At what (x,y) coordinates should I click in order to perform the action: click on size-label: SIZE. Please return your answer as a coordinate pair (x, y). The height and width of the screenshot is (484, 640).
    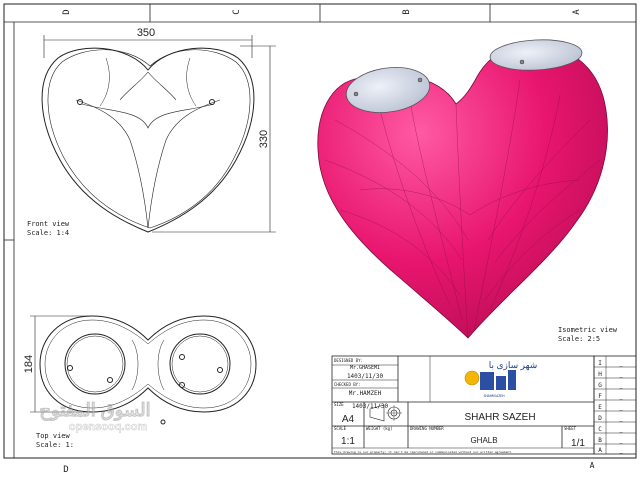
    Looking at the image, I should click on (339, 404).